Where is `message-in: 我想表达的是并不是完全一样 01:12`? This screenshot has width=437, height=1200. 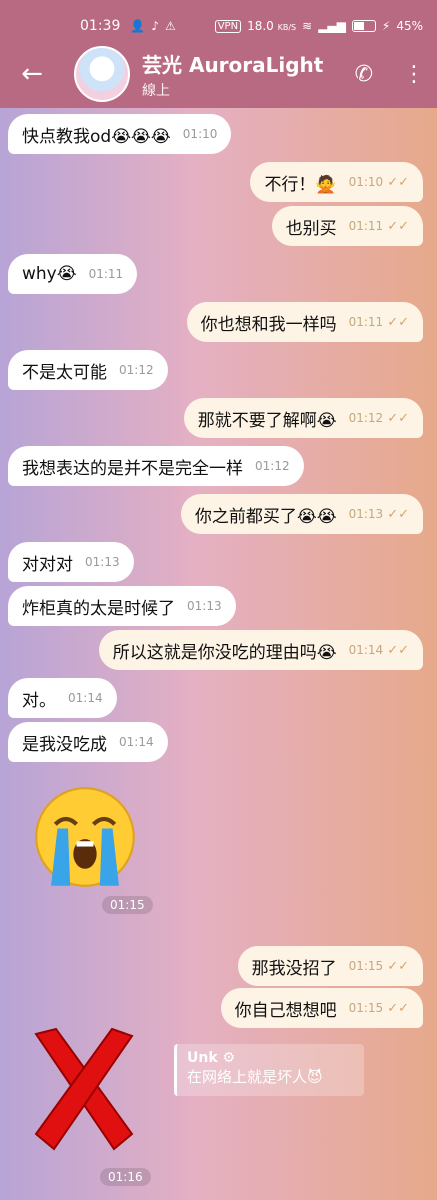
message-in: 我想表达的是并不是完全一样 01:12 is located at coordinates (156, 466).